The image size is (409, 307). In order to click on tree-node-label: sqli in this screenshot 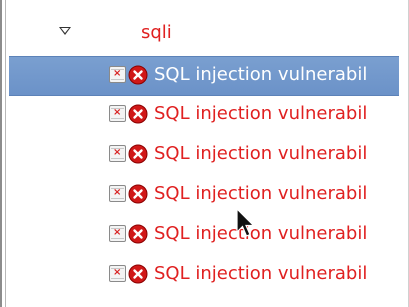, I will do `click(156, 32)`.